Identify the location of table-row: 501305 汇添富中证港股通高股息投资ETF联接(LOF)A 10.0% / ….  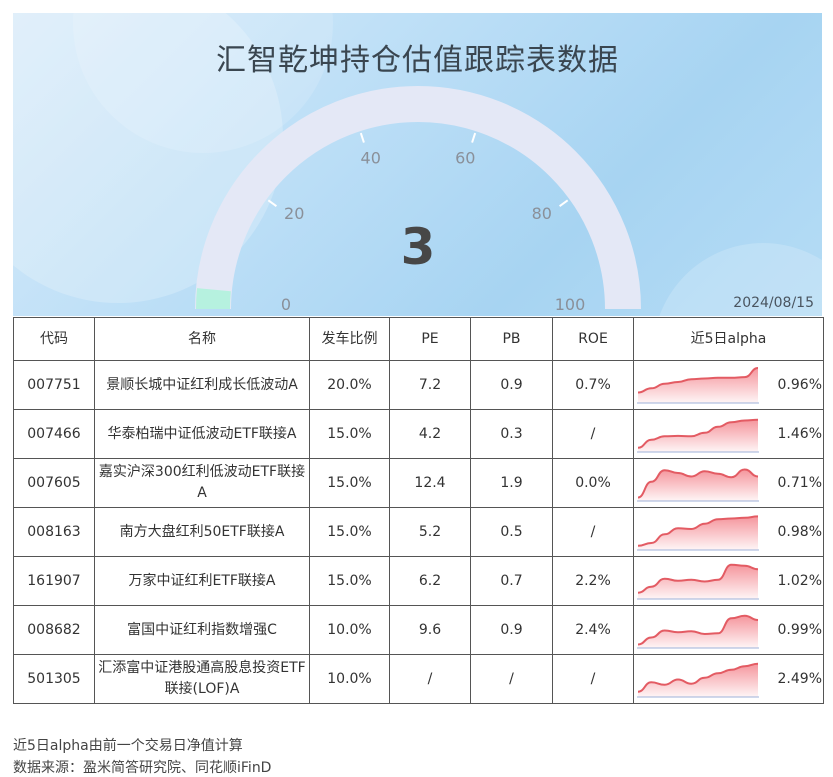
(418, 679).